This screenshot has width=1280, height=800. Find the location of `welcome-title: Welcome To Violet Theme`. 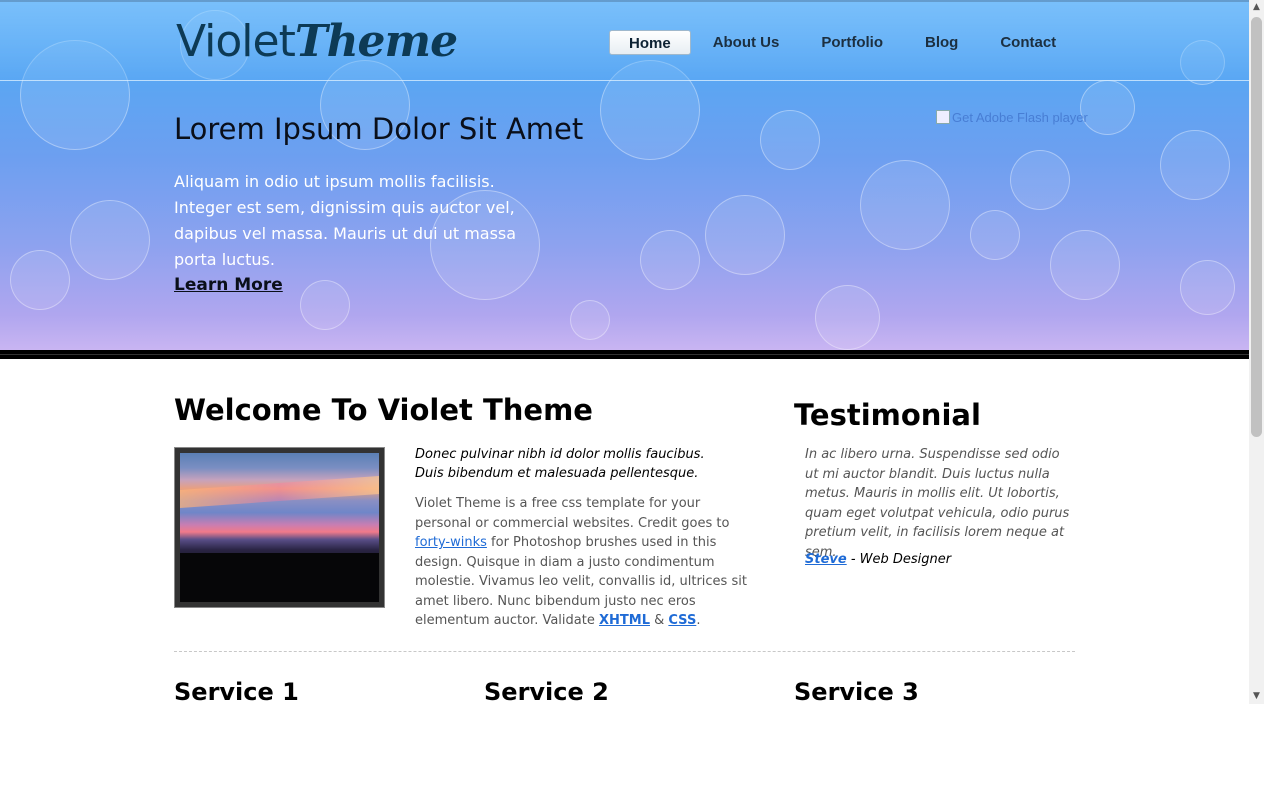

welcome-title: Welcome To Violet Theme is located at coordinates (383, 410).